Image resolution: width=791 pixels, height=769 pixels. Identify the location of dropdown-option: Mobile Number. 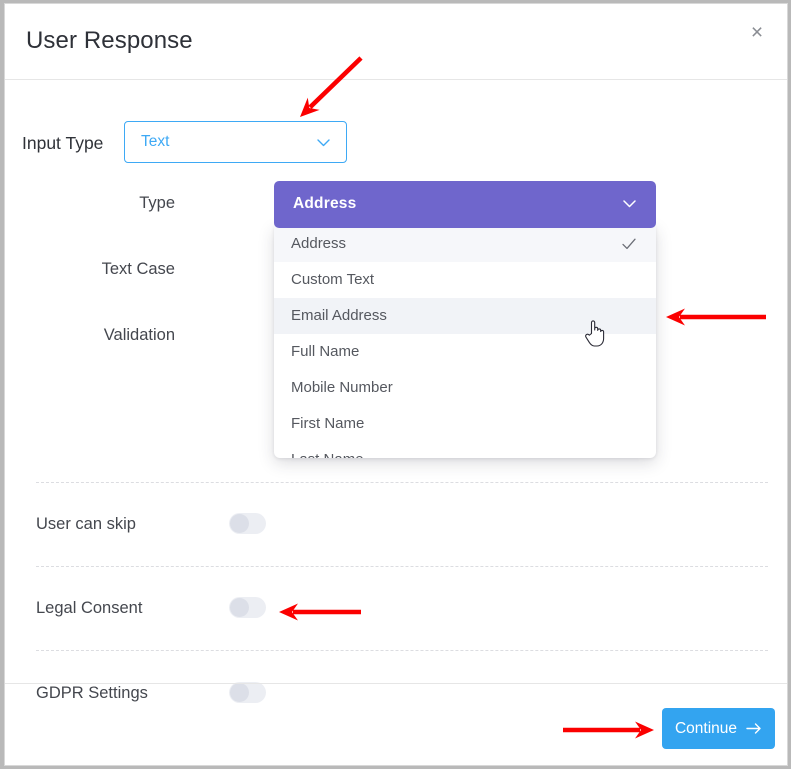
(465, 388).